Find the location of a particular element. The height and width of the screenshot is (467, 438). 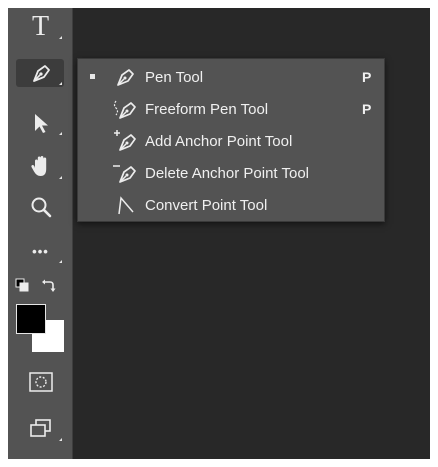

tools-panel: T ••• is located at coordinates (40, 233).